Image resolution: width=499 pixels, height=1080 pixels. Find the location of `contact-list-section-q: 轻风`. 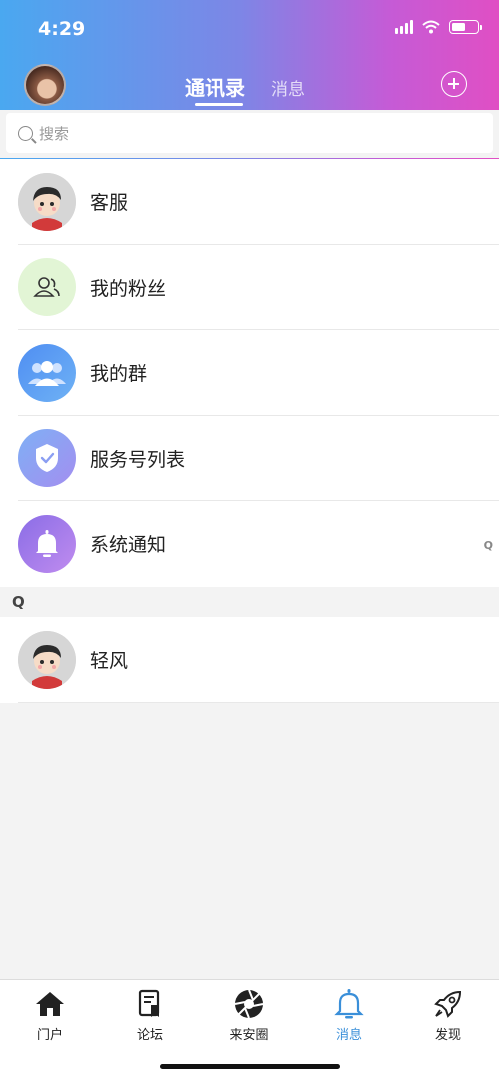

contact-list-section-q: 轻风 is located at coordinates (249, 660).